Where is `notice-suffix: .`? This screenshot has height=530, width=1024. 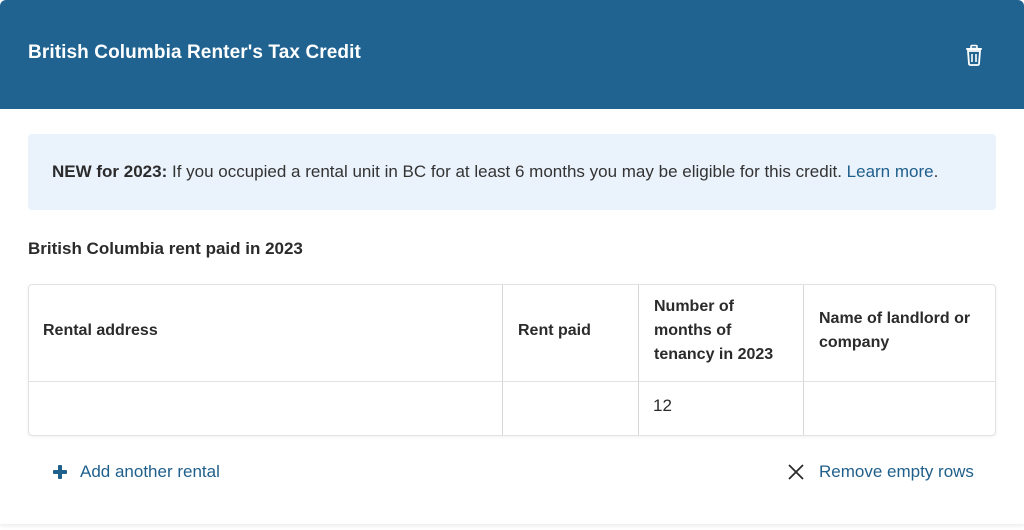 notice-suffix: . is located at coordinates (936, 171).